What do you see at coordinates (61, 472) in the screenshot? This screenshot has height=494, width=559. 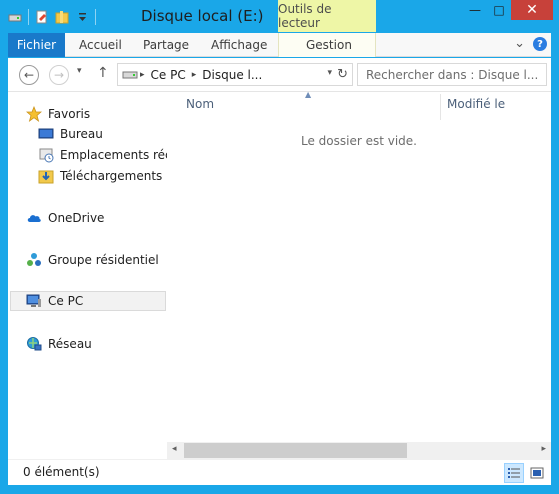 I see `item-count: 0 élément(s)` at bounding box center [61, 472].